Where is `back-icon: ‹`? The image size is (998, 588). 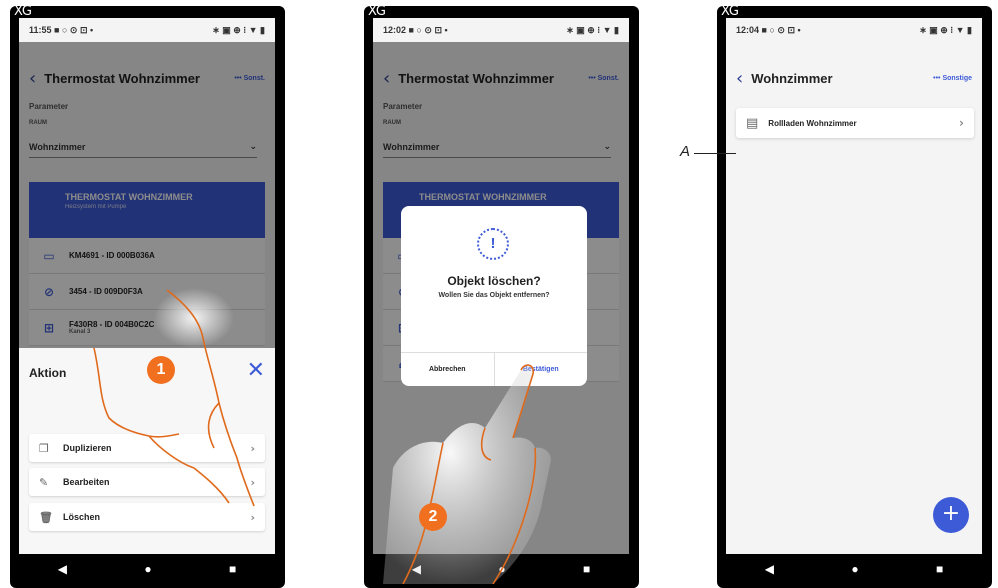
back-icon: ‹ is located at coordinates (739, 78).